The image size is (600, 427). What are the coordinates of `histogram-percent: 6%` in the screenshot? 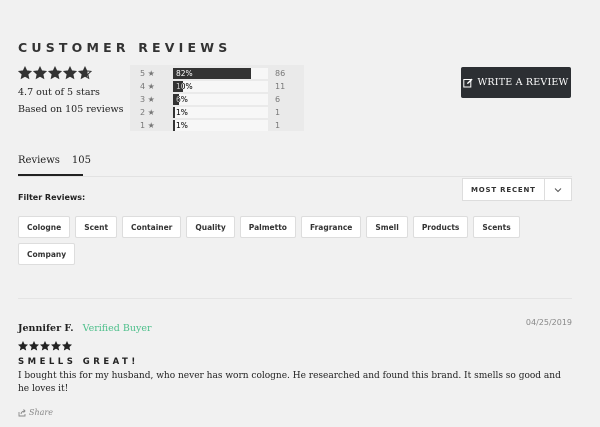 It's located at (182, 99).